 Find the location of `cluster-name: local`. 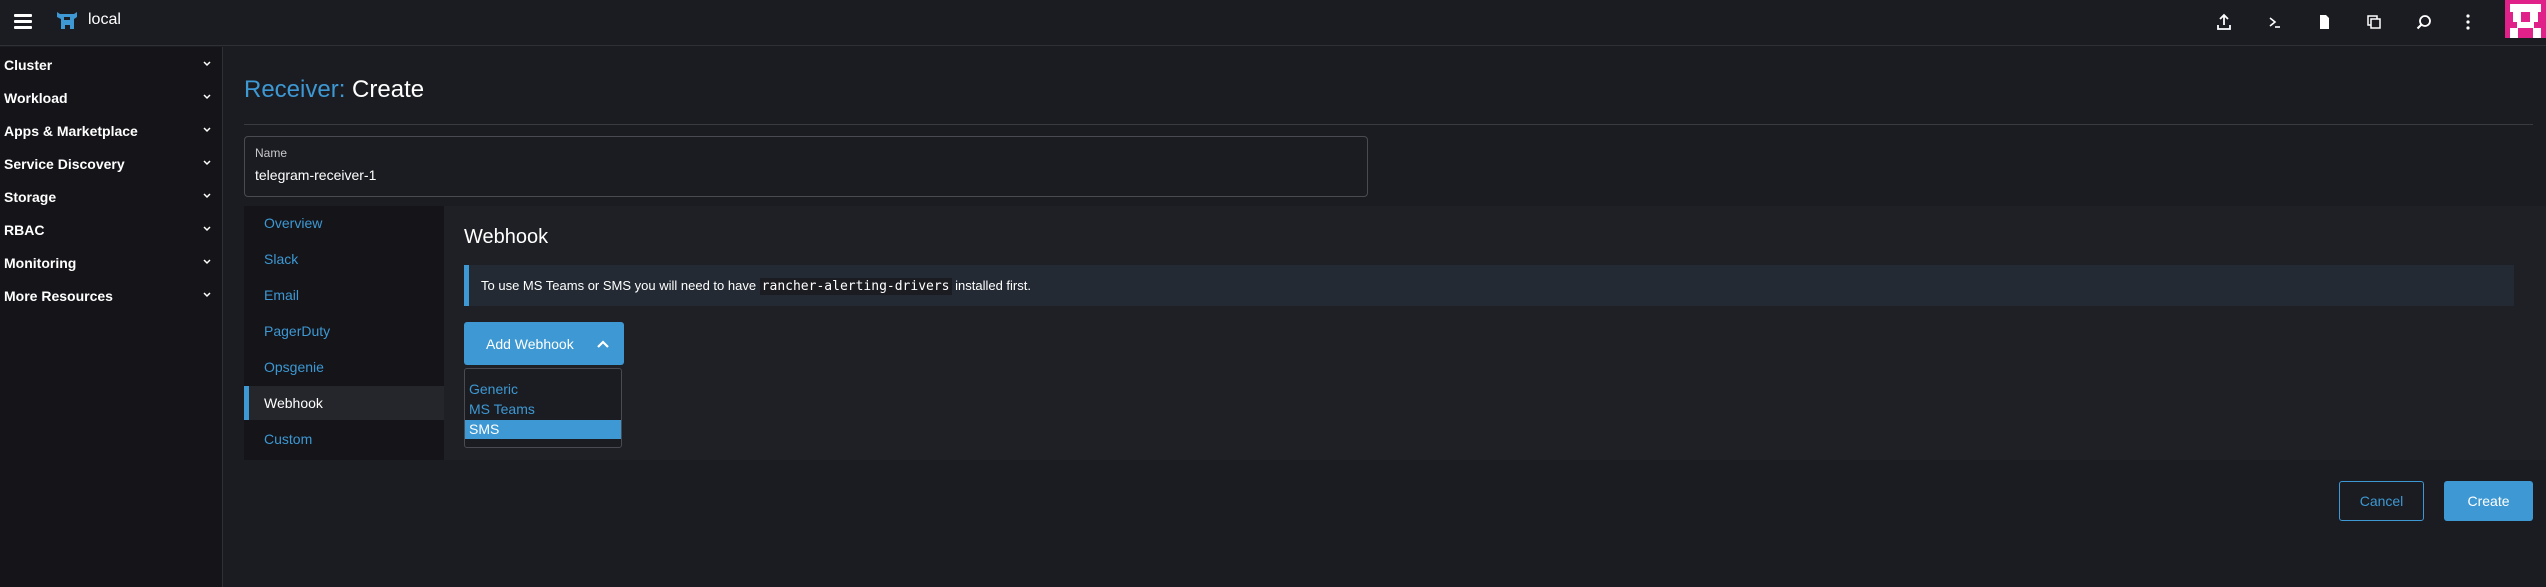

cluster-name: local is located at coordinates (104, 20).